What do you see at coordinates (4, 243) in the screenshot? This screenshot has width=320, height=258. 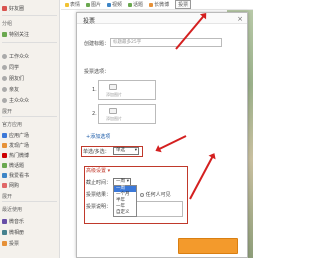 I see `vote-icon` at bounding box center [4, 243].